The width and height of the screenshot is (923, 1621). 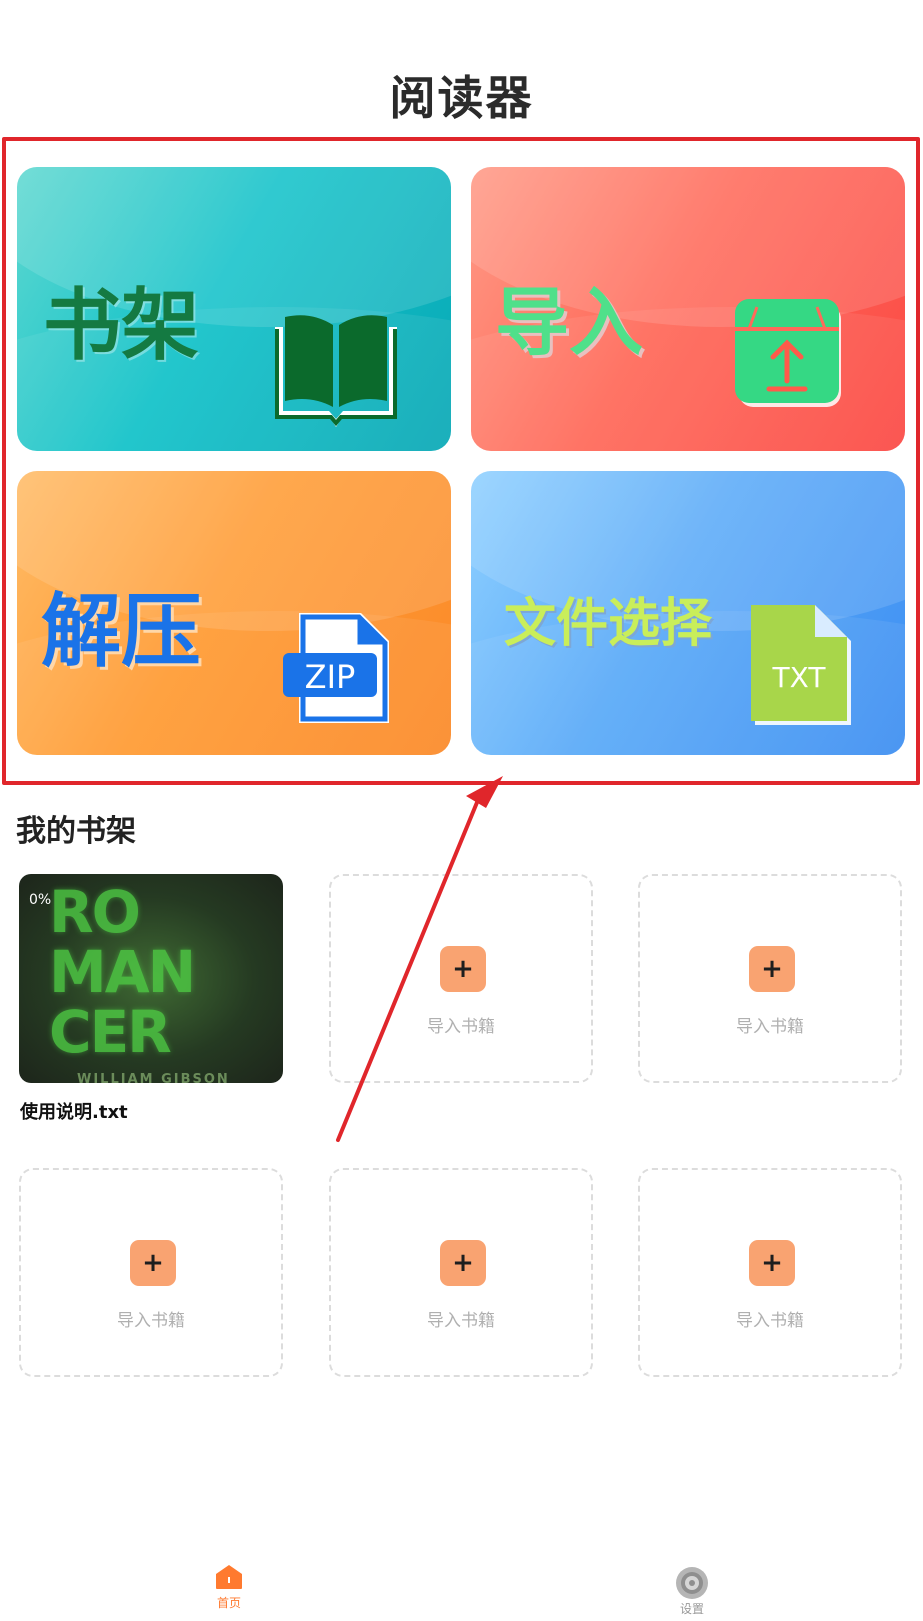 I want to click on txt-file-icon: TXT, so click(x=801, y=665).